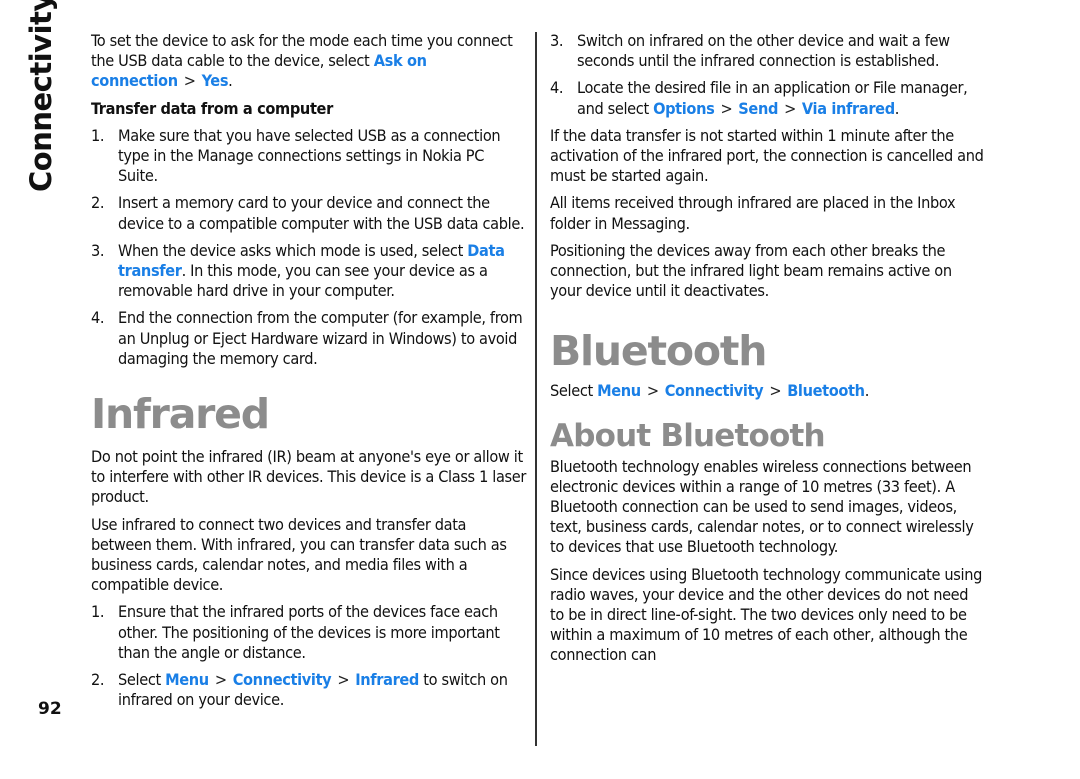 The height and width of the screenshot is (779, 1080). Describe the element at coordinates (142, 680) in the screenshot. I see `step-text: Select` at that location.